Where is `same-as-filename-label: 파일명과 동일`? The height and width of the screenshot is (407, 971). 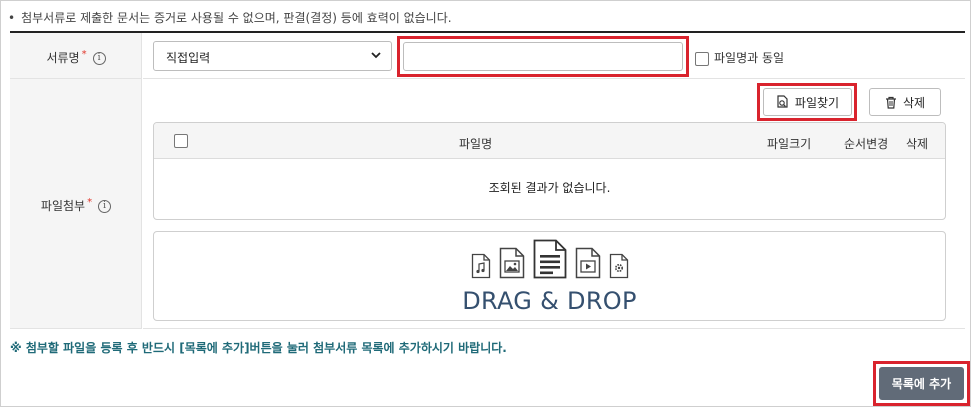
same-as-filename-label: 파일명과 동일 is located at coordinates (749, 58).